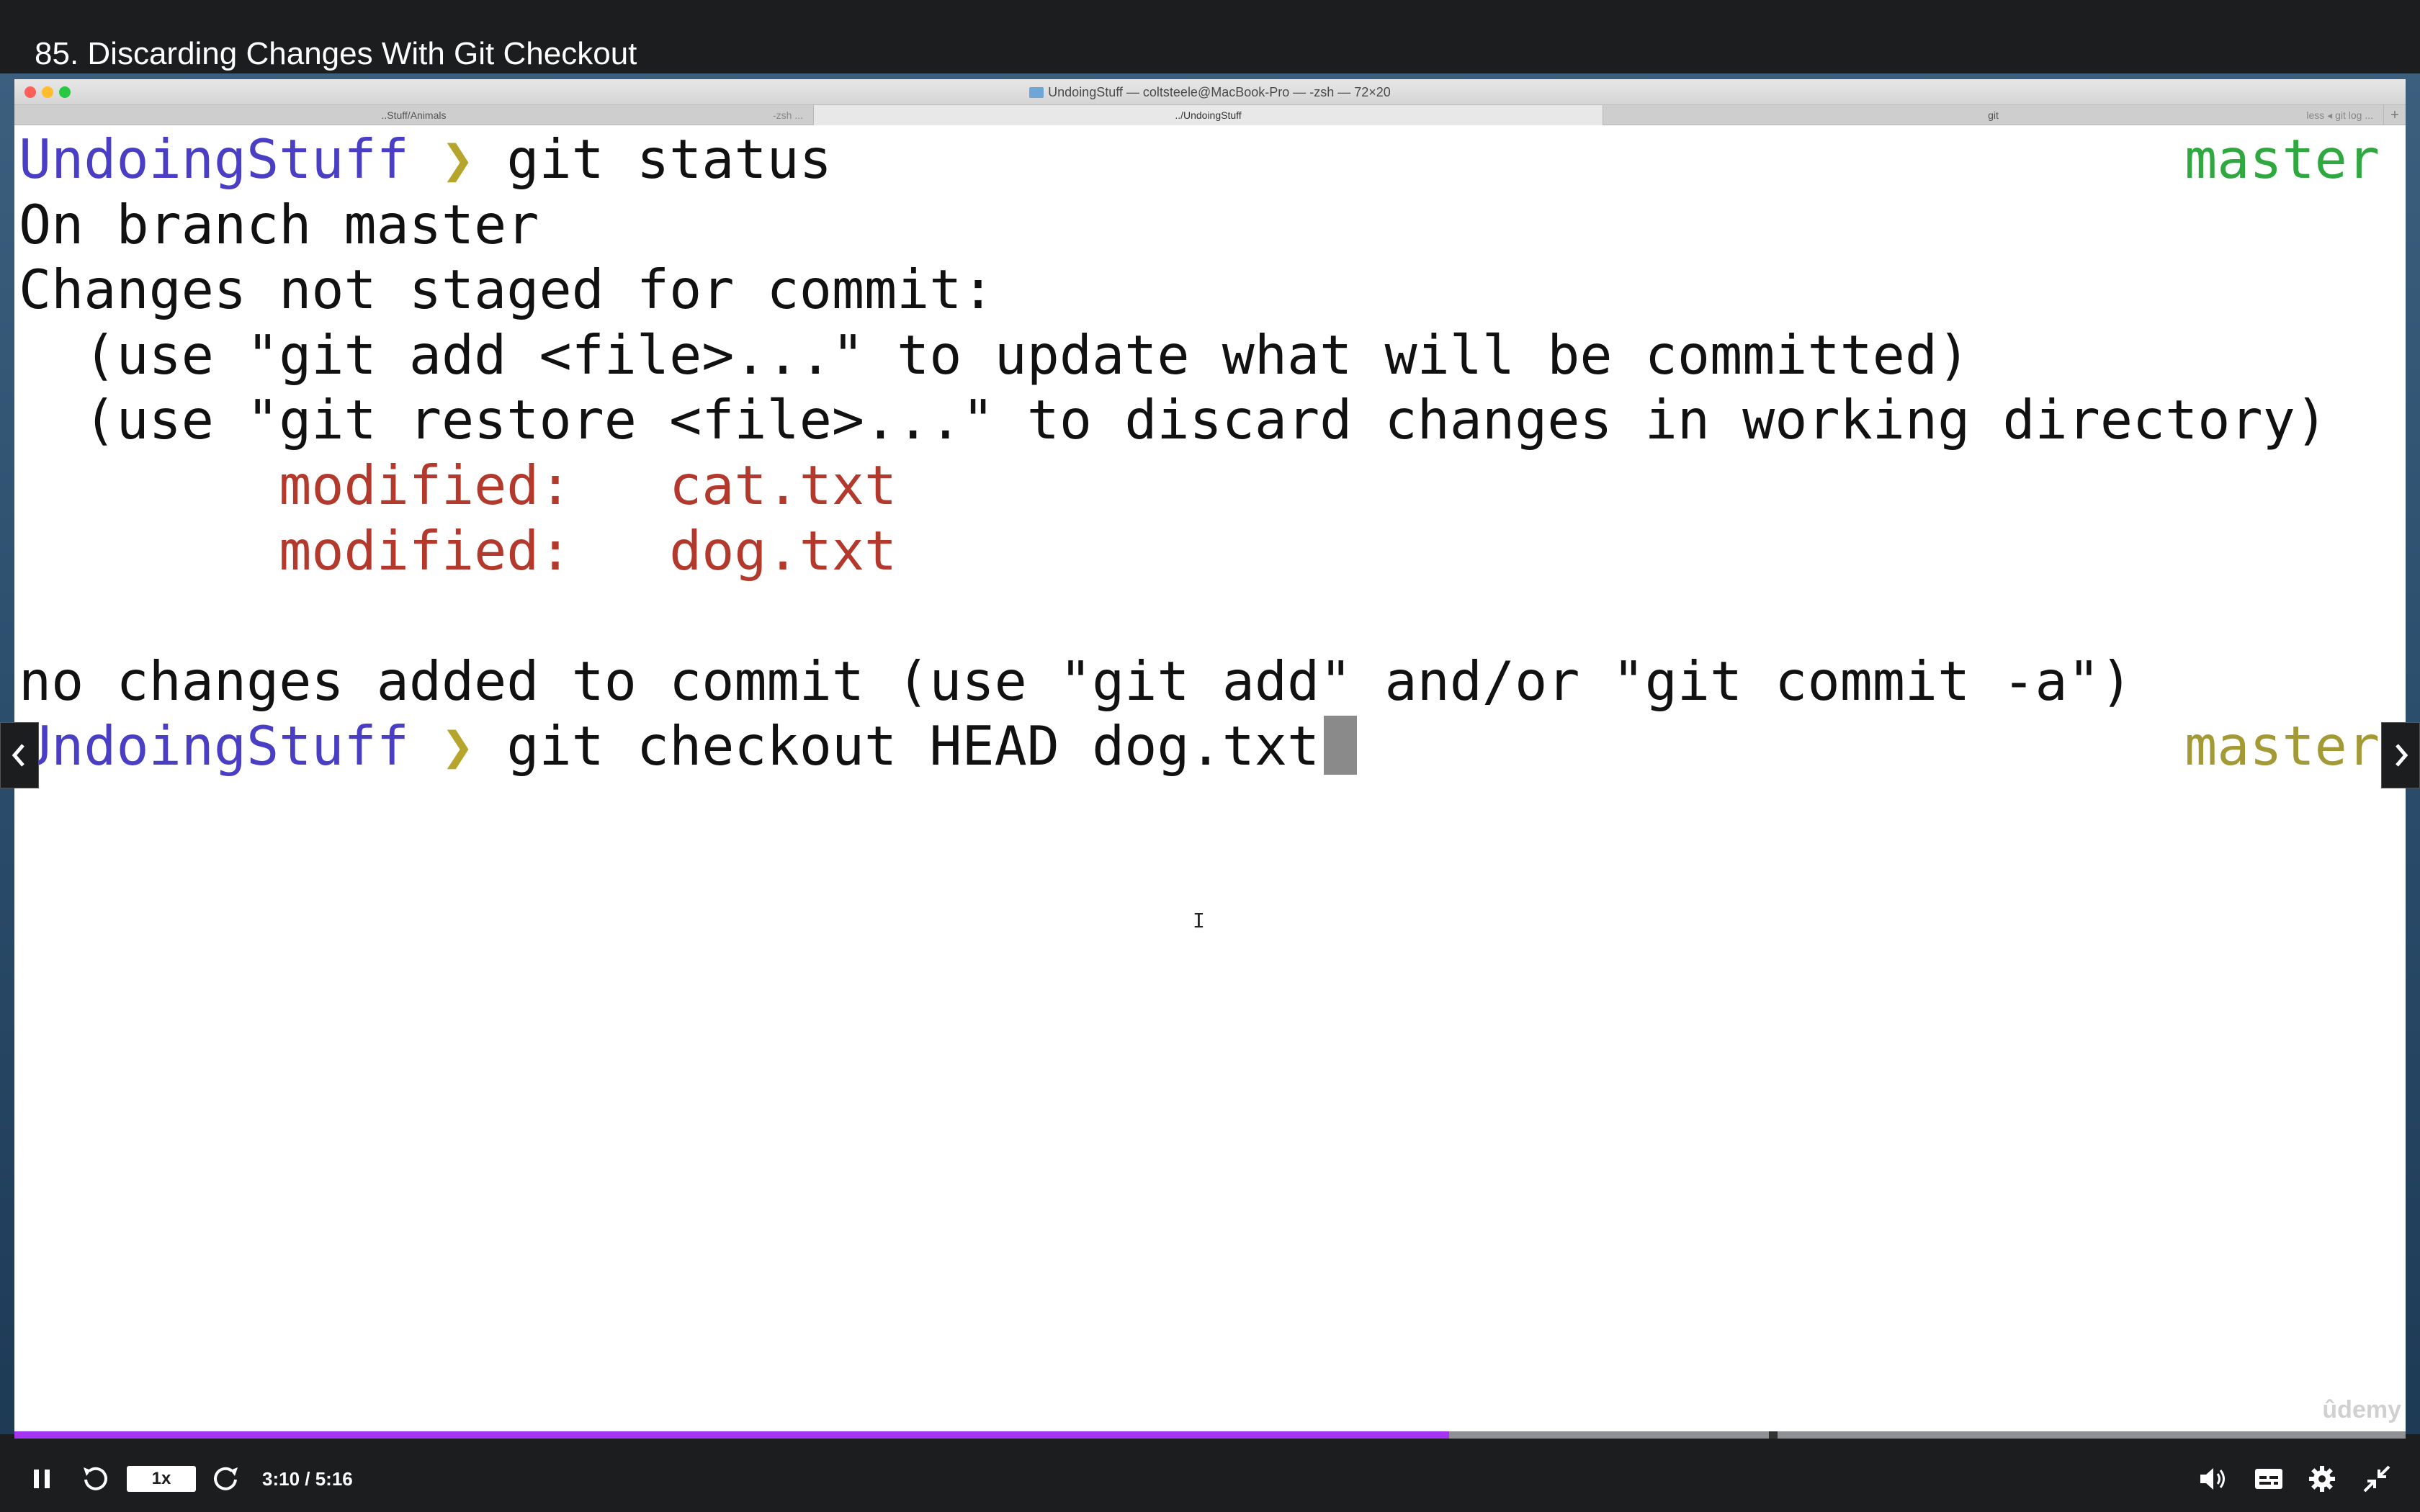 Image resolution: width=2420 pixels, height=1512 pixels. What do you see at coordinates (1341, 745) in the screenshot?
I see `text-cursor` at bounding box center [1341, 745].